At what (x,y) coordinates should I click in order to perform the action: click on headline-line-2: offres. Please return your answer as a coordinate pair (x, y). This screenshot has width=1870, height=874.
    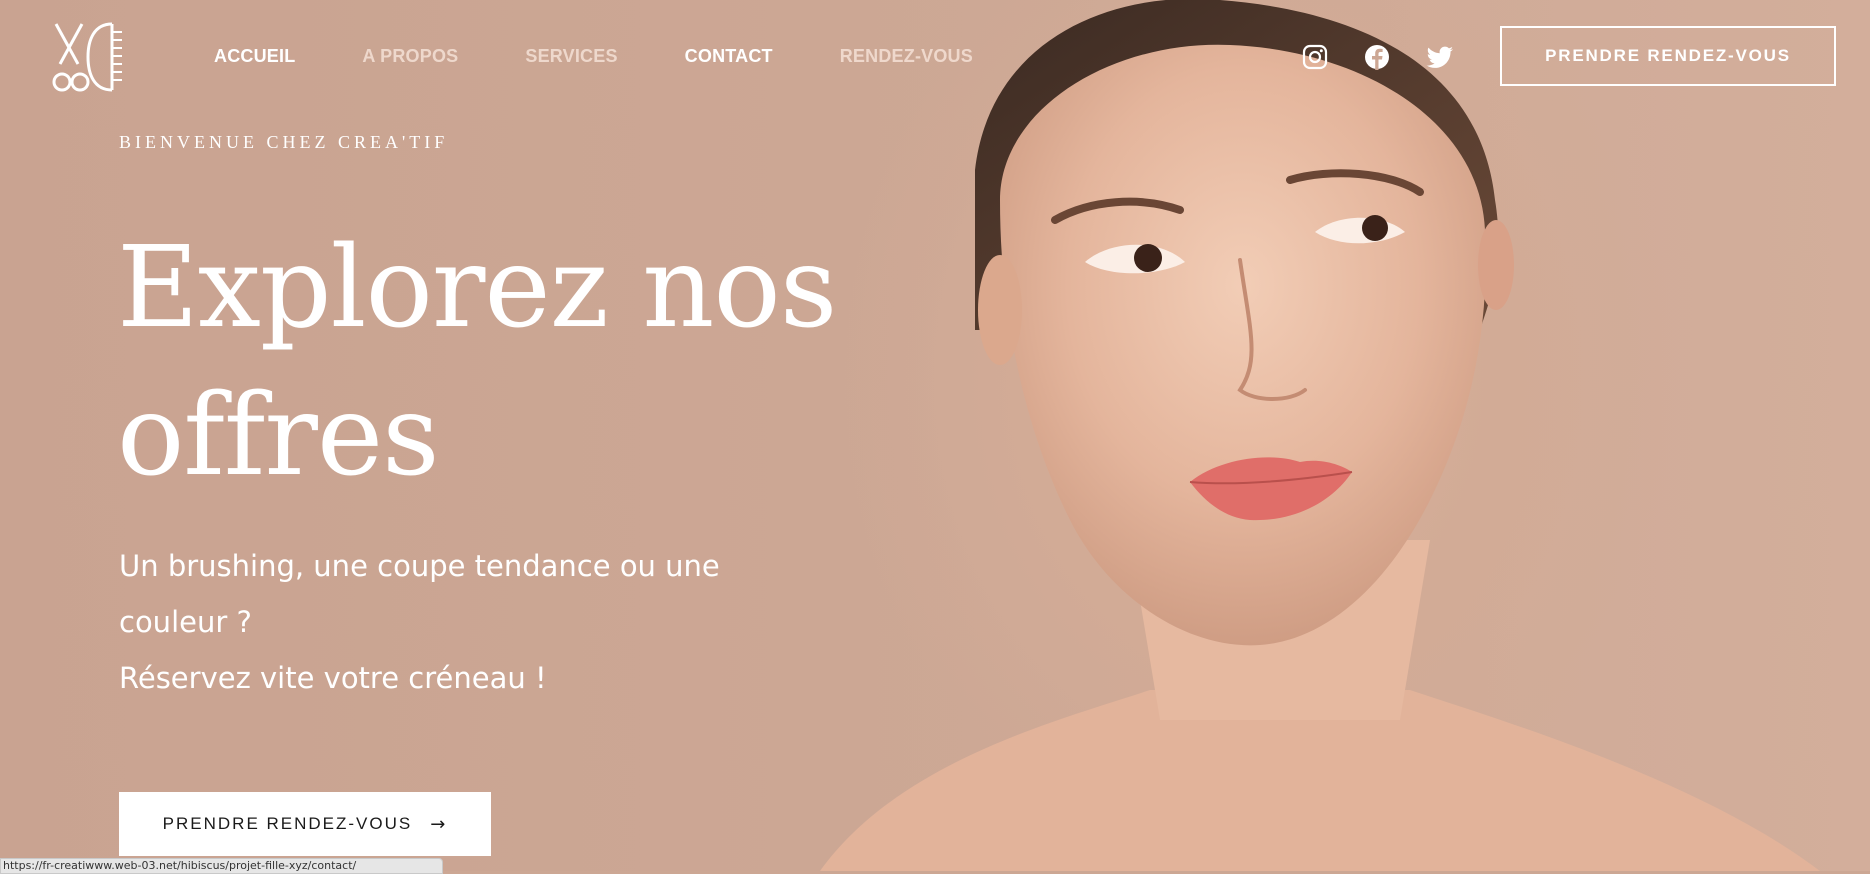
    Looking at the image, I should click on (278, 436).